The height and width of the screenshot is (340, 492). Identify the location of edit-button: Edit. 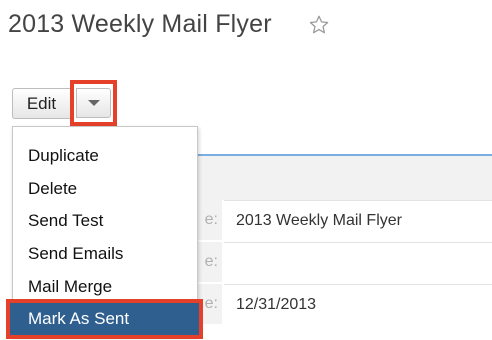
(41, 103).